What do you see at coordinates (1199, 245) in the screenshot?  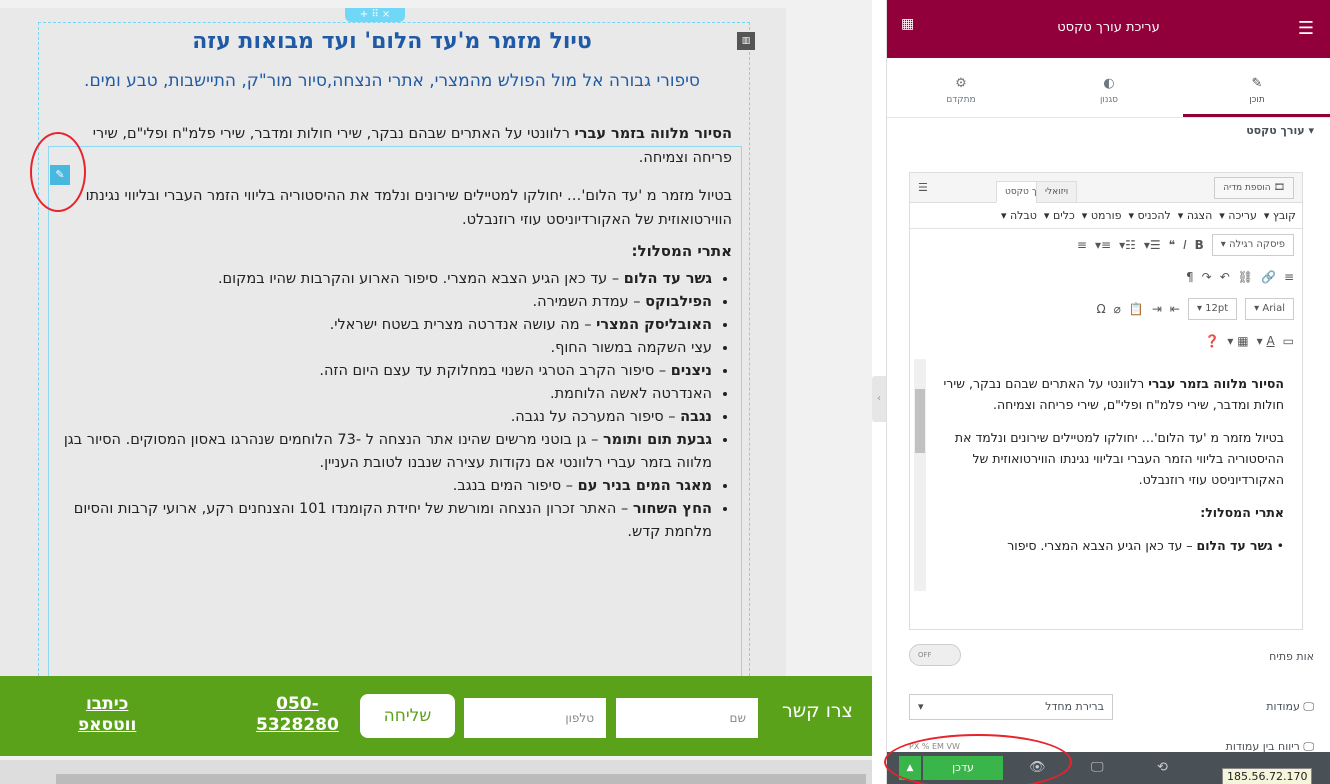 I see `bold-icon: B` at bounding box center [1199, 245].